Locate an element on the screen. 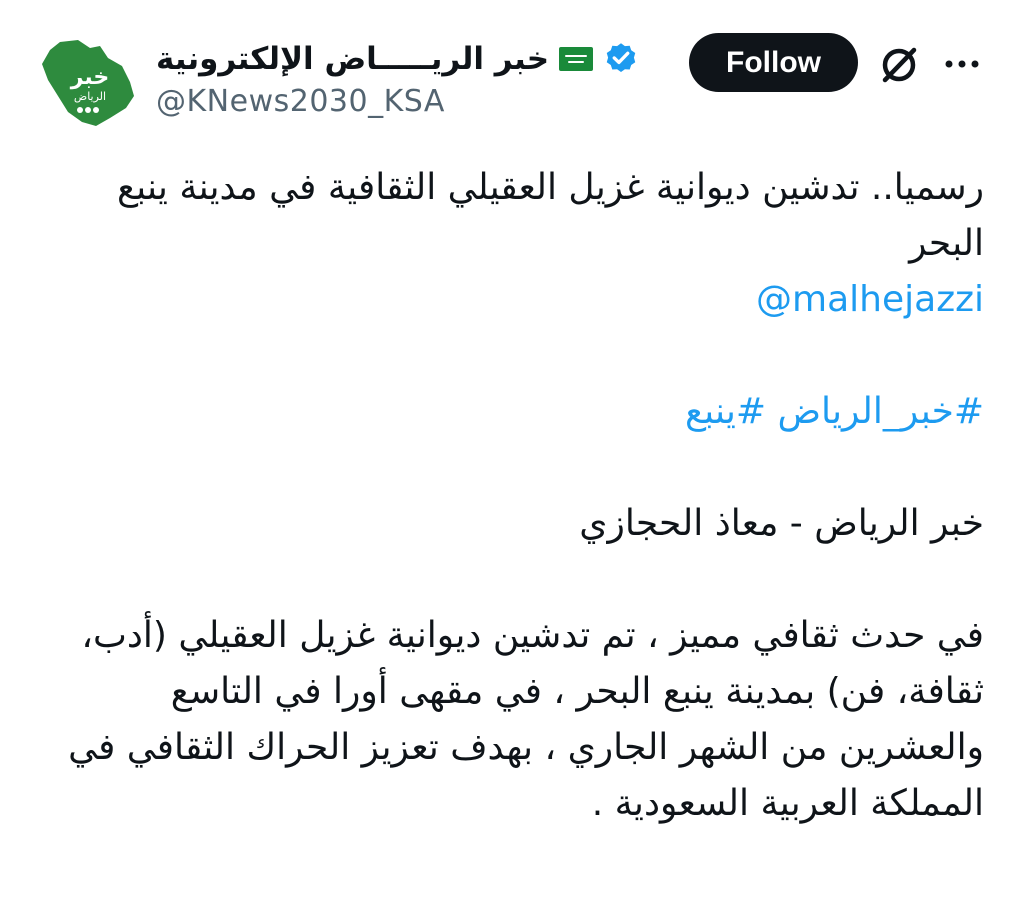 The width and height of the screenshot is (1024, 907). hashtag-links: #خبر_الرياض #ينبع is located at coordinates (834, 411).